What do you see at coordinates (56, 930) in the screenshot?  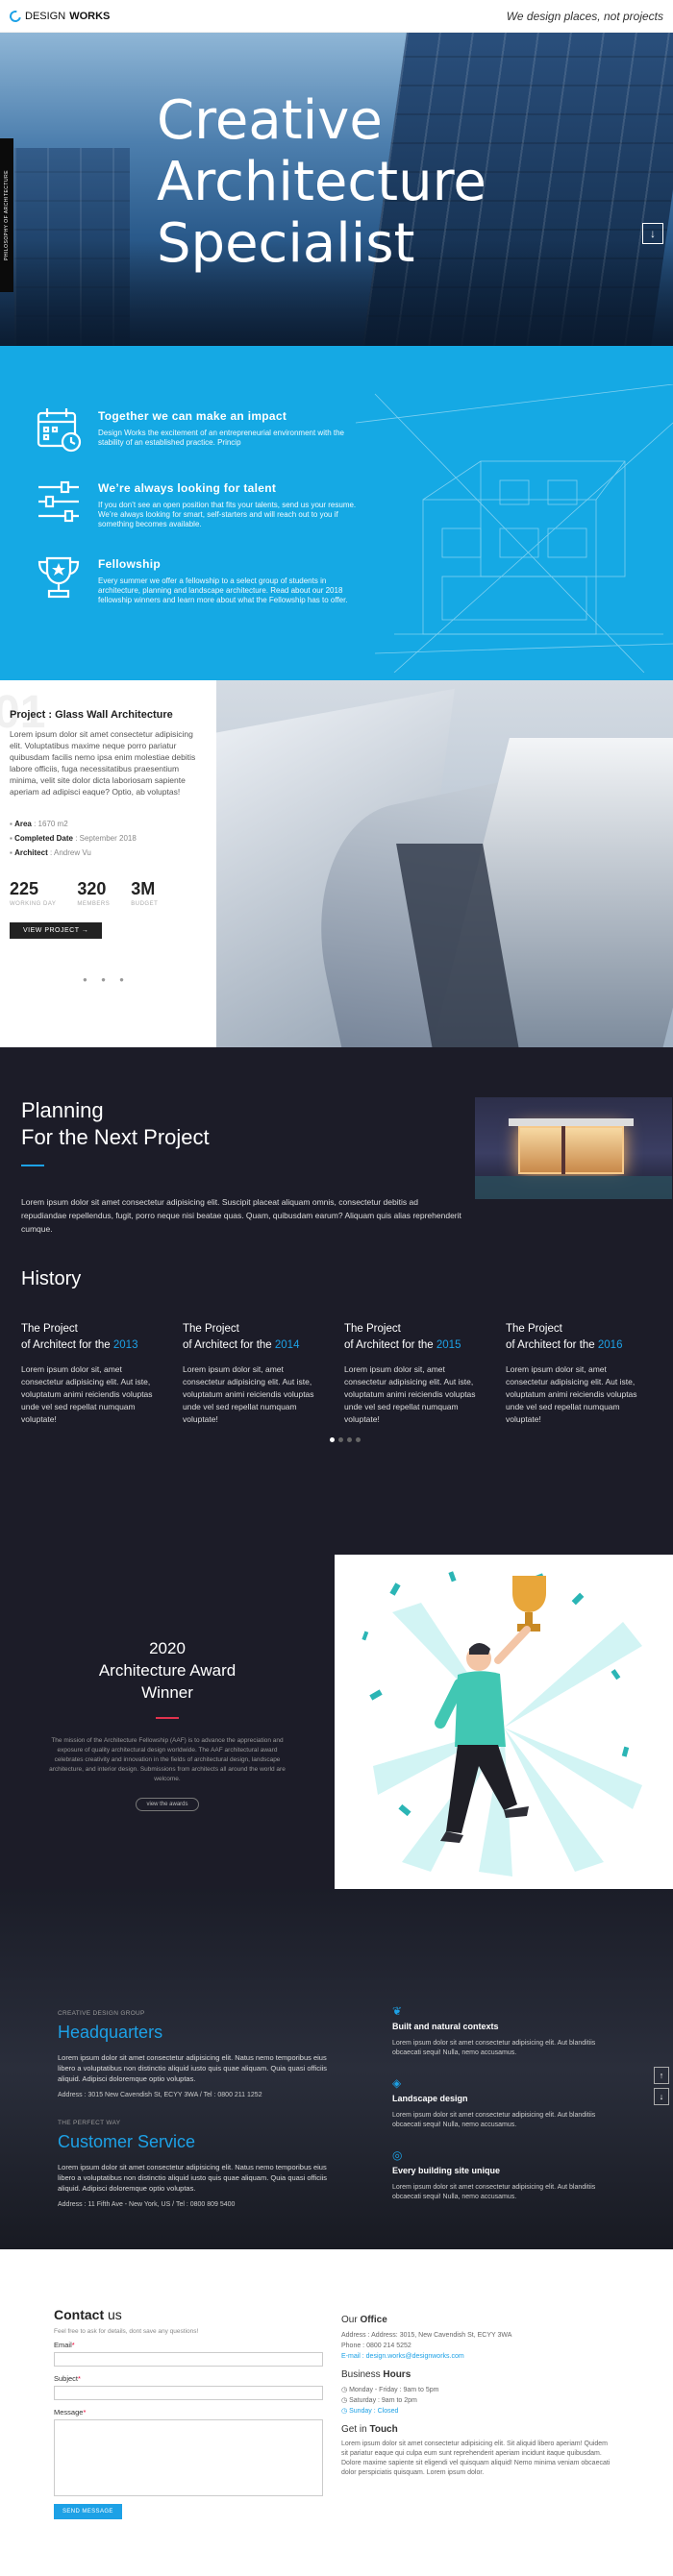 I see `view-project-button: VIEW PROJECT →` at bounding box center [56, 930].